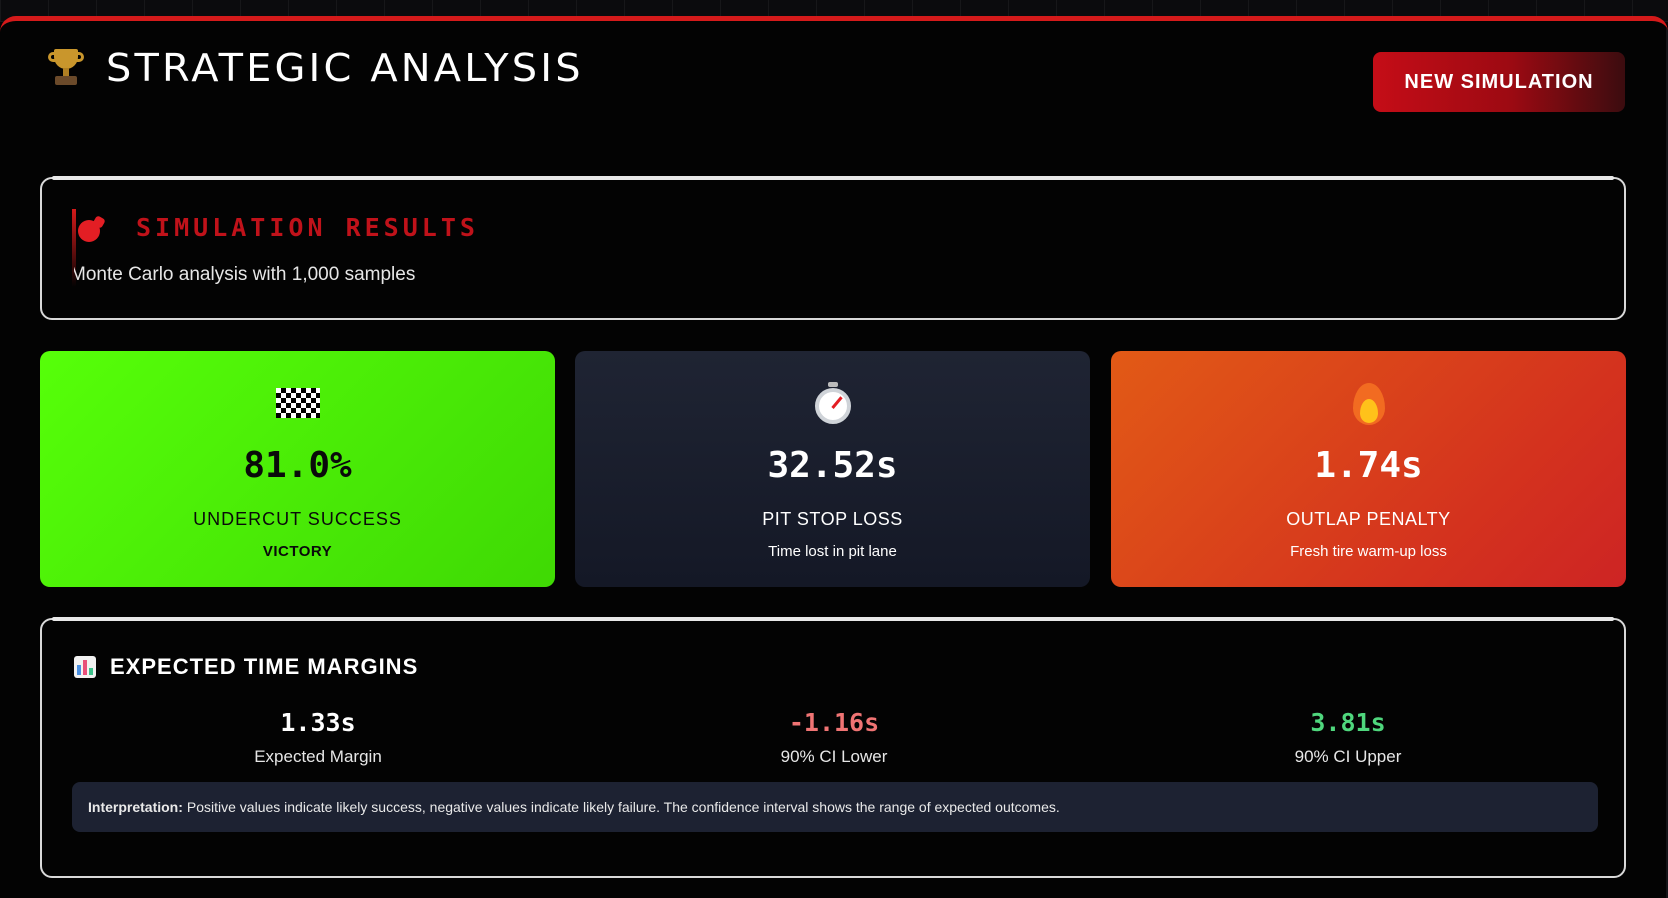 Image resolution: width=1668 pixels, height=898 pixels. I want to click on metric-value: 1.74s, so click(1368, 465).